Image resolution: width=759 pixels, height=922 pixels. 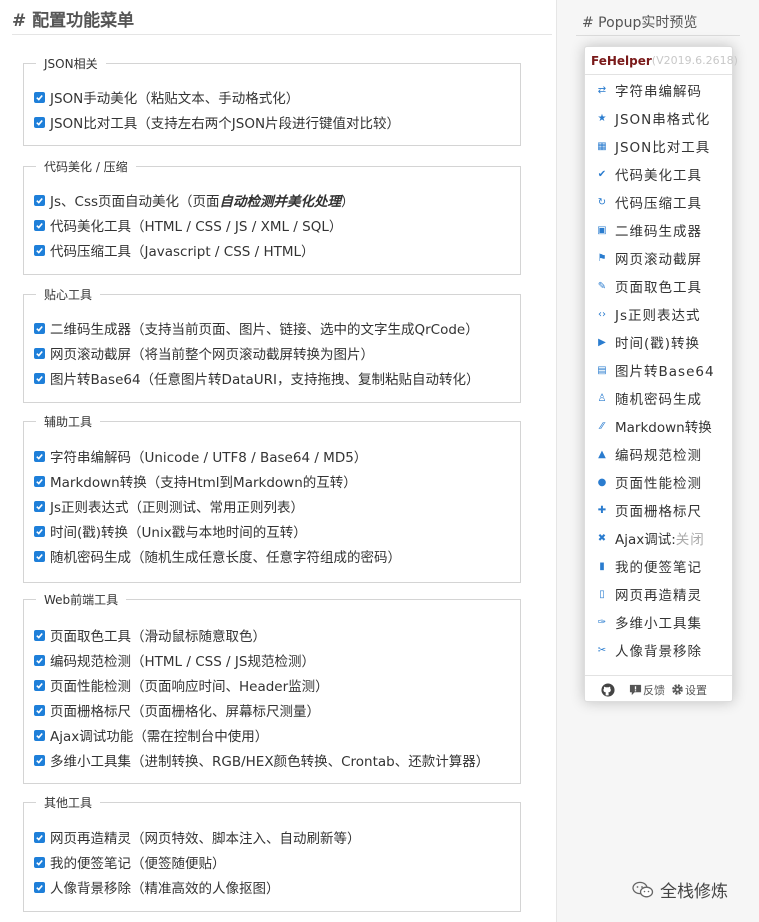 I want to click on option-label: JSON手动美化（粘贴文本、手动格式化）, so click(x=175, y=99).